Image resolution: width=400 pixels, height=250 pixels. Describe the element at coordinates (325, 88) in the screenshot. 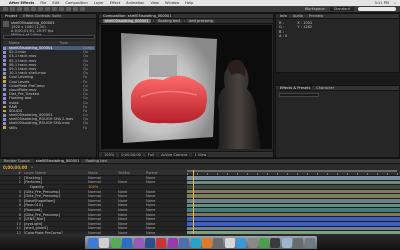

I see `tab-character: Character` at that location.